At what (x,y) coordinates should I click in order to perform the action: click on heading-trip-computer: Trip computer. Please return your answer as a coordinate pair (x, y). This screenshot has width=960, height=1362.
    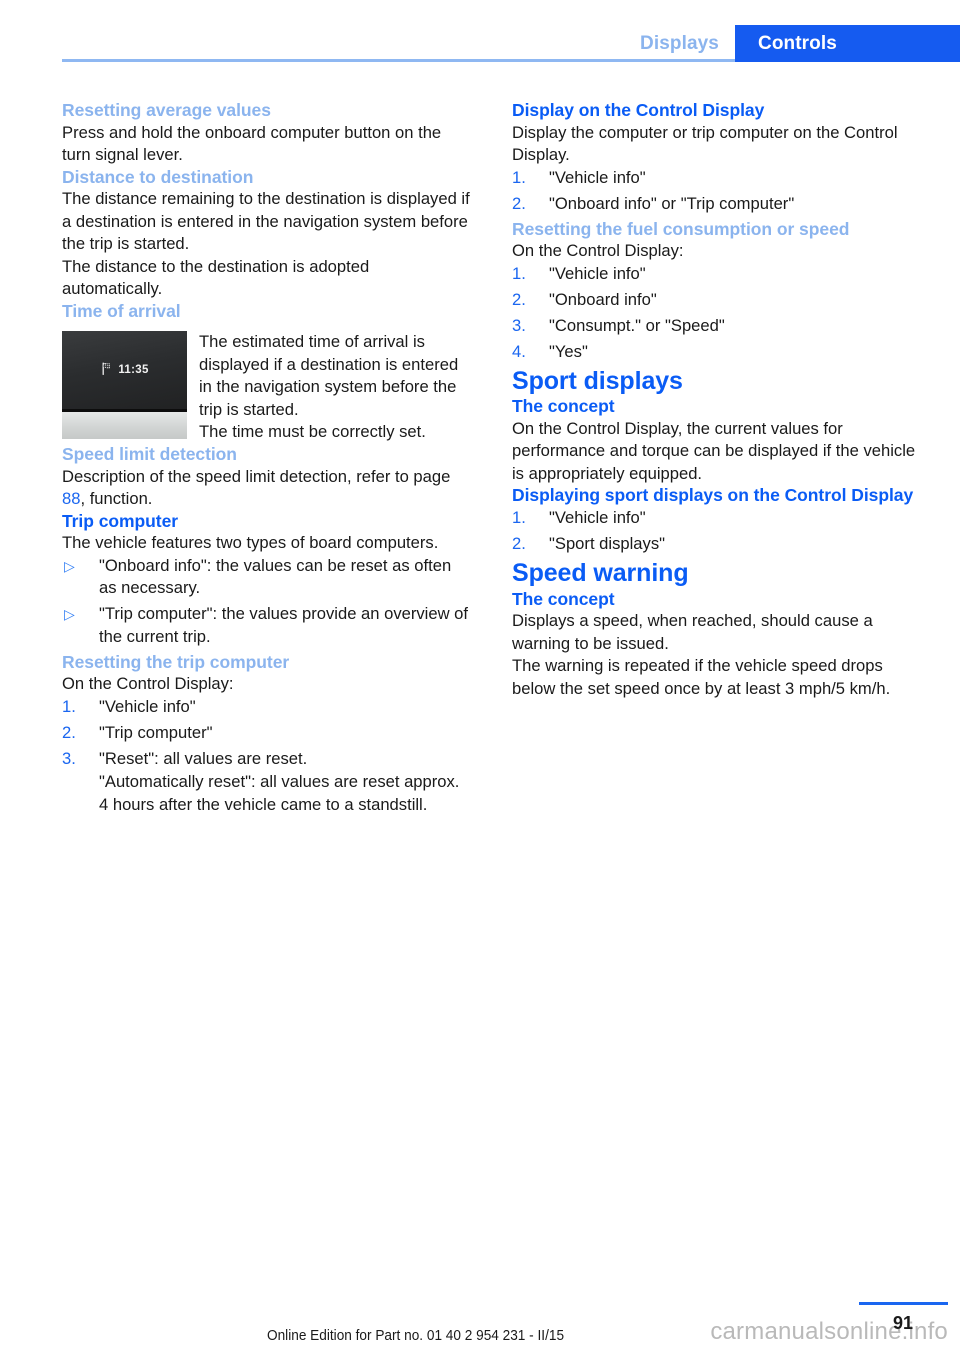
    Looking at the image, I should click on (120, 520).